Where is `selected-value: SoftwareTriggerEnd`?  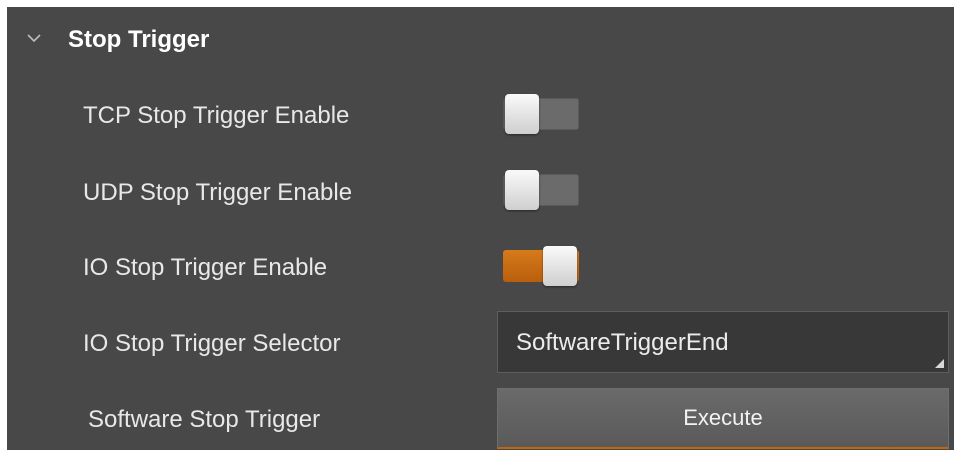
selected-value: SoftwareTriggerEnd is located at coordinates (622, 342).